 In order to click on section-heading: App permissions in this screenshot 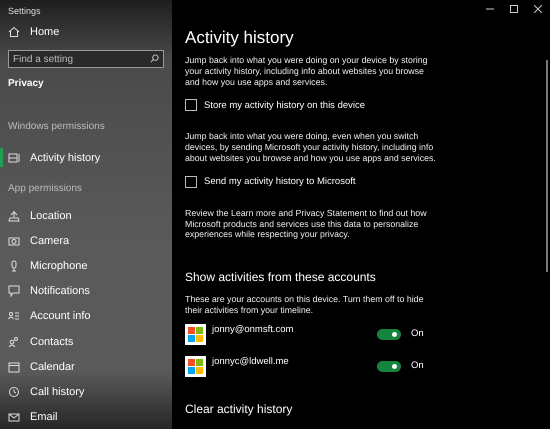, I will do `click(45, 189)`.